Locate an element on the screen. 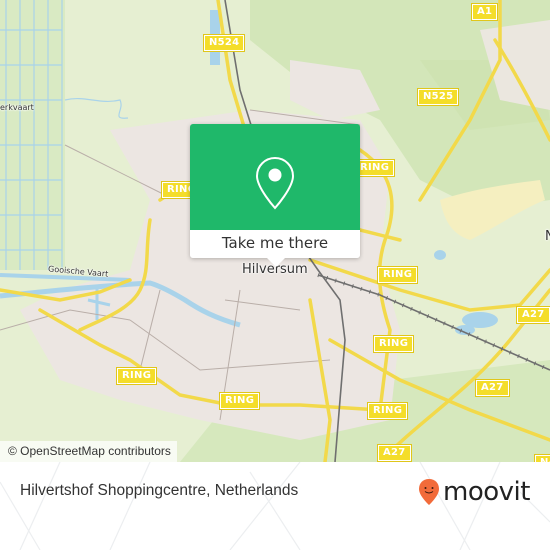 This screenshot has height=550, width=550. brand-wordmark: moovit is located at coordinates (486, 492).